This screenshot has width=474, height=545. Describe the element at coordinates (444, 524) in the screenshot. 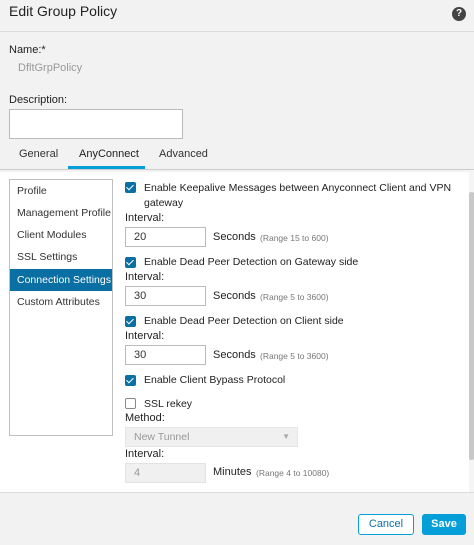

I see `save-button: Save` at that location.